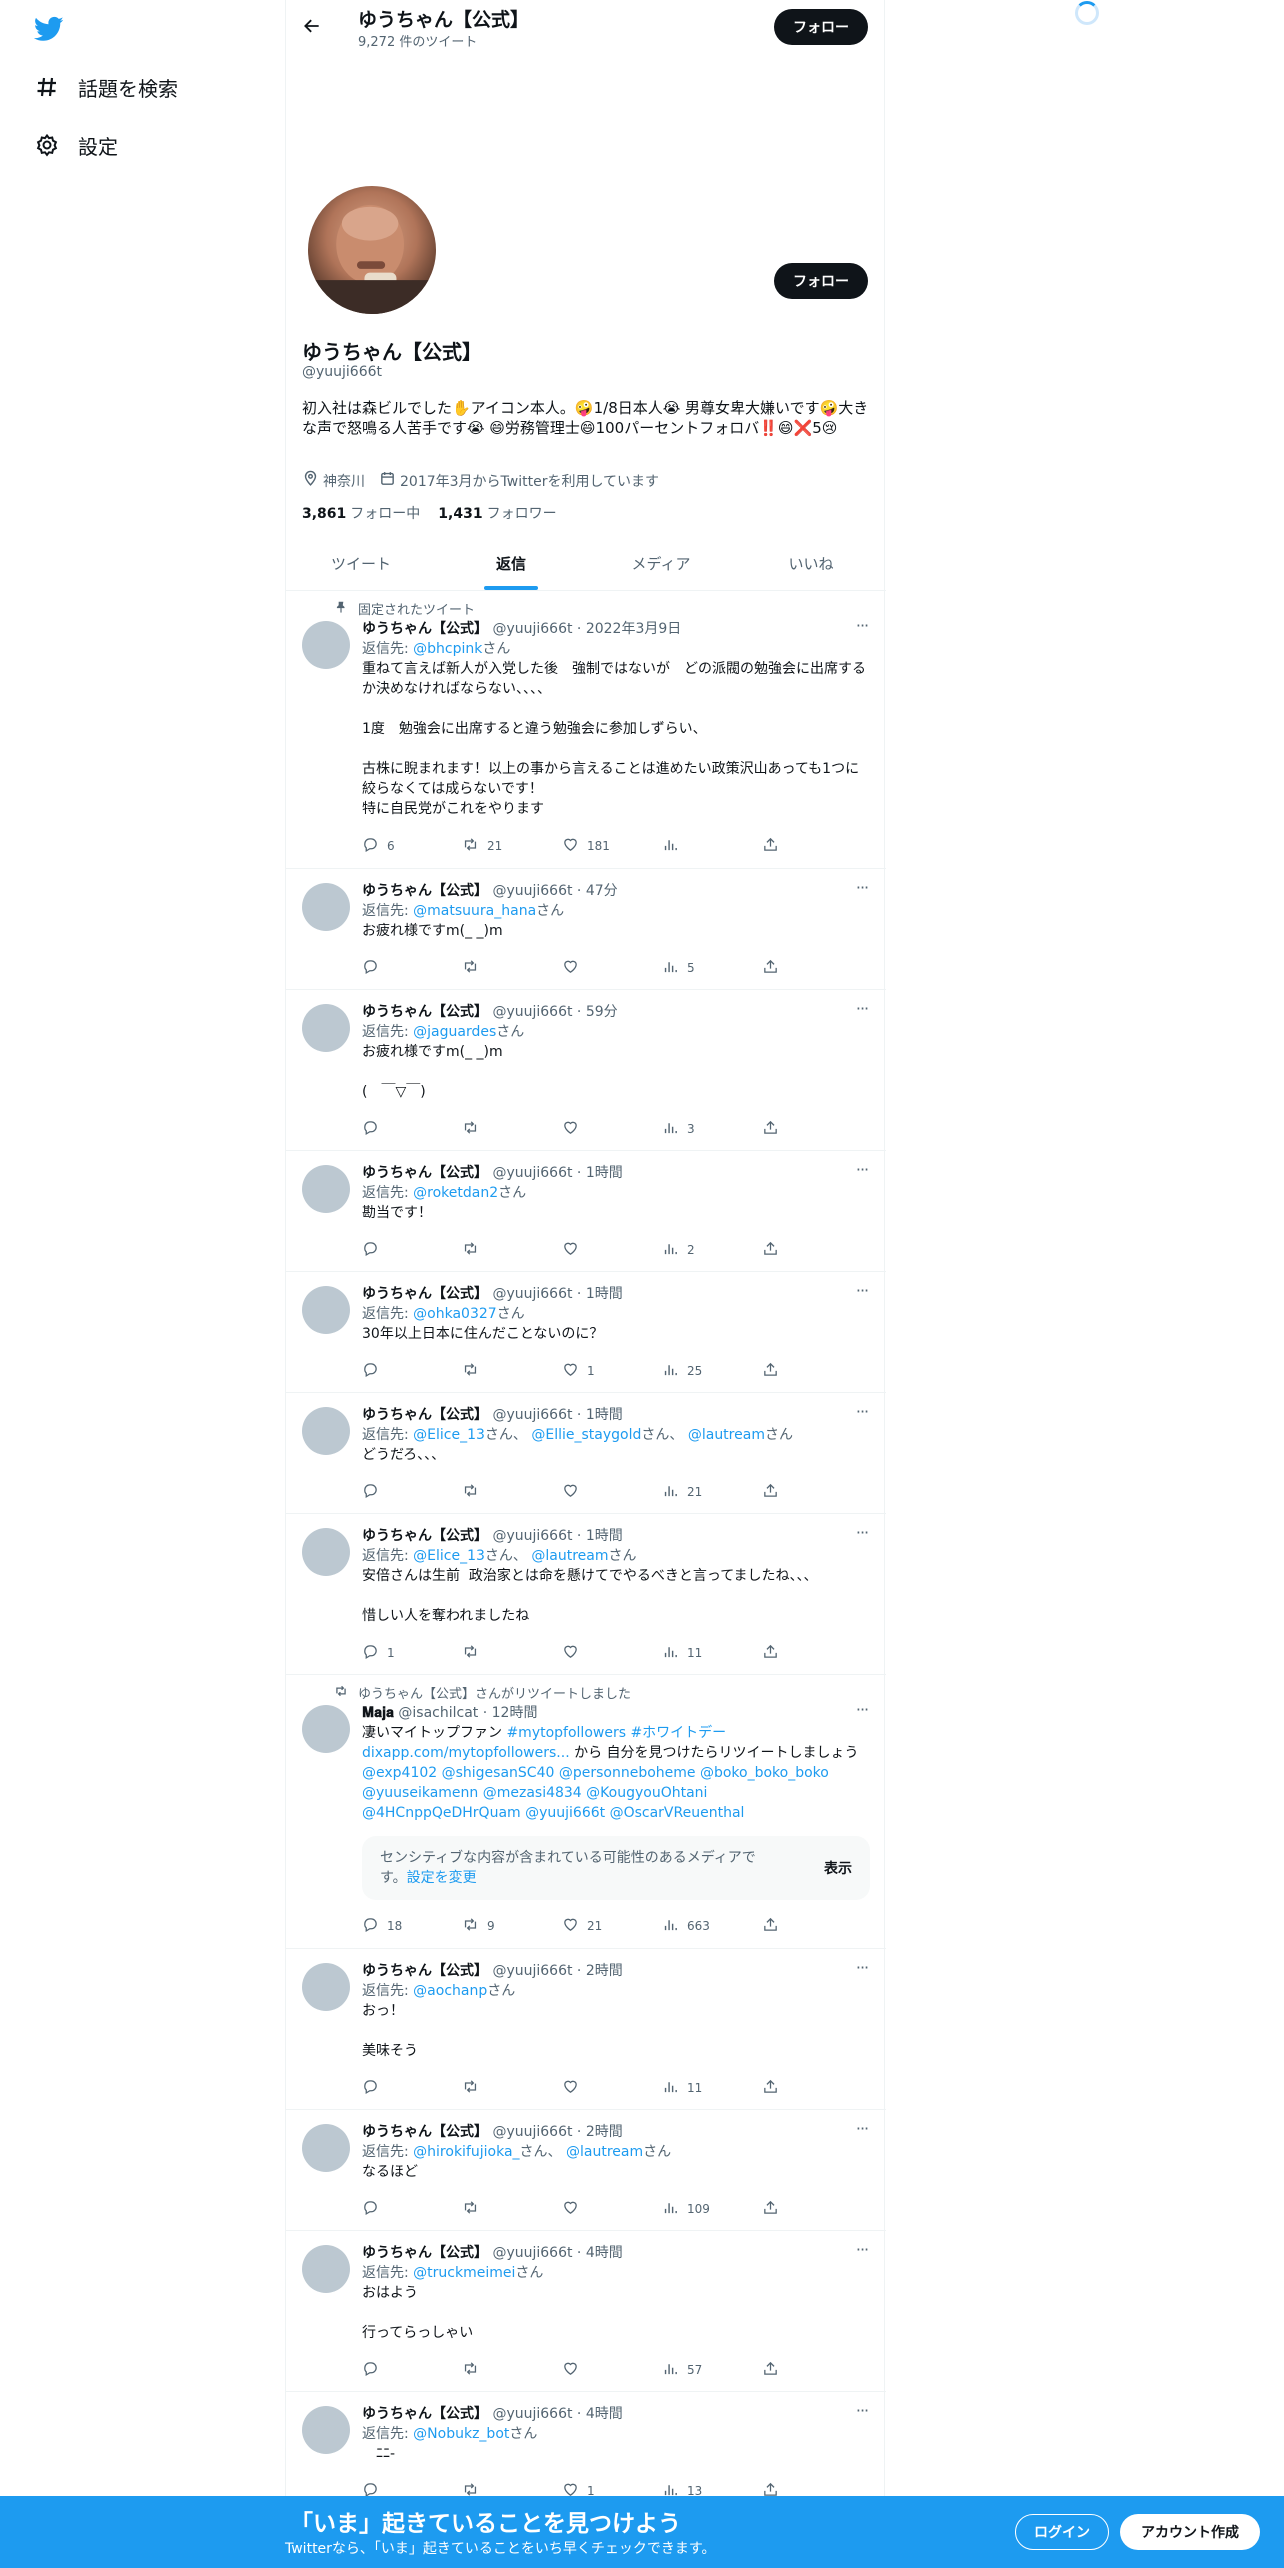  Describe the element at coordinates (586, 629) in the screenshot. I see `author-meta: @yuuji666t · 2022年3月9日` at that location.